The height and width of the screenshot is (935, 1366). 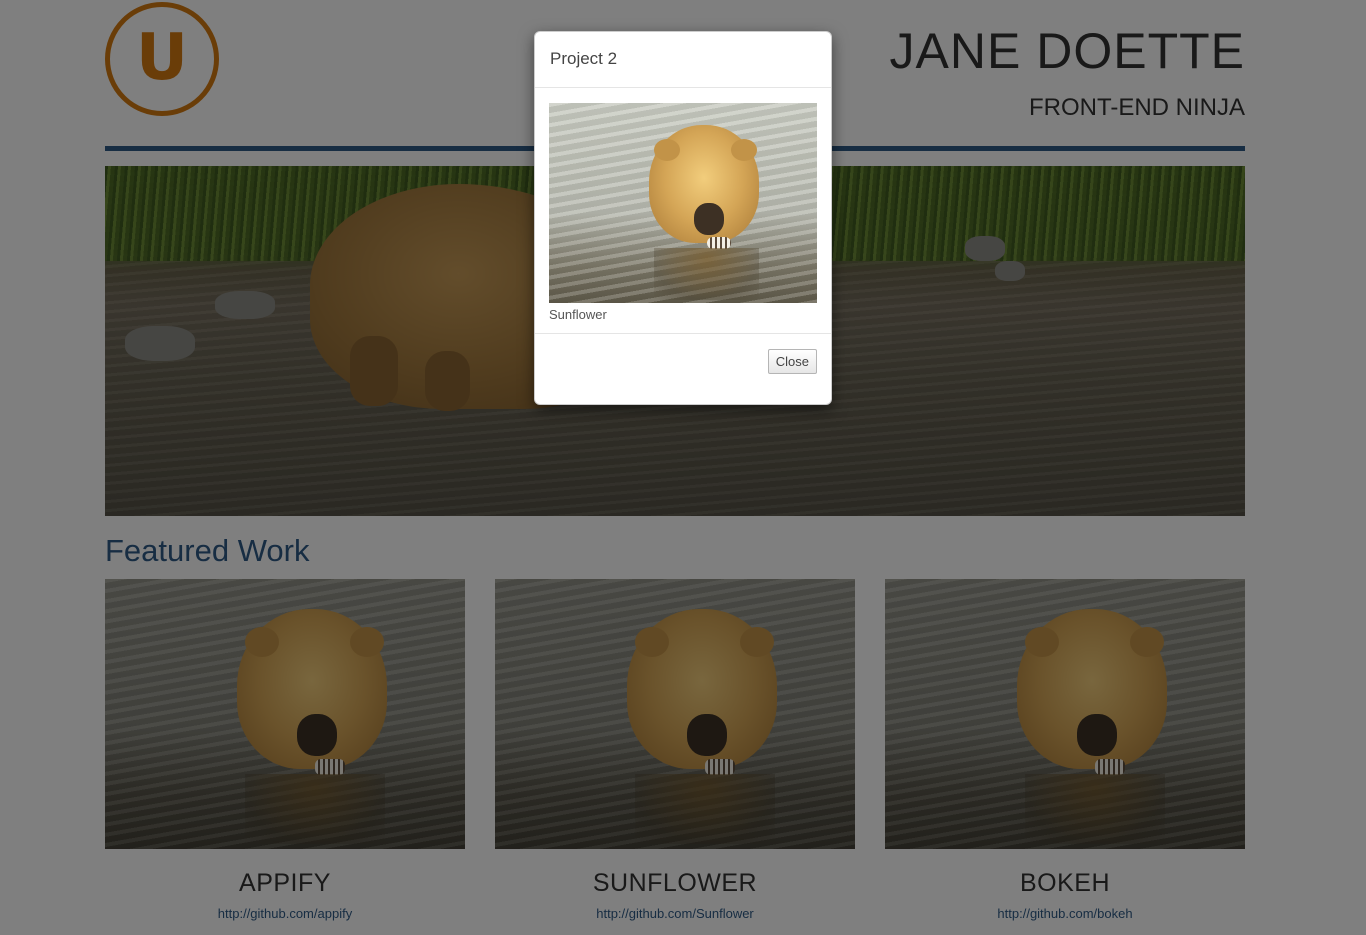 What do you see at coordinates (709, 219) in the screenshot?
I see `bear-snout` at bounding box center [709, 219].